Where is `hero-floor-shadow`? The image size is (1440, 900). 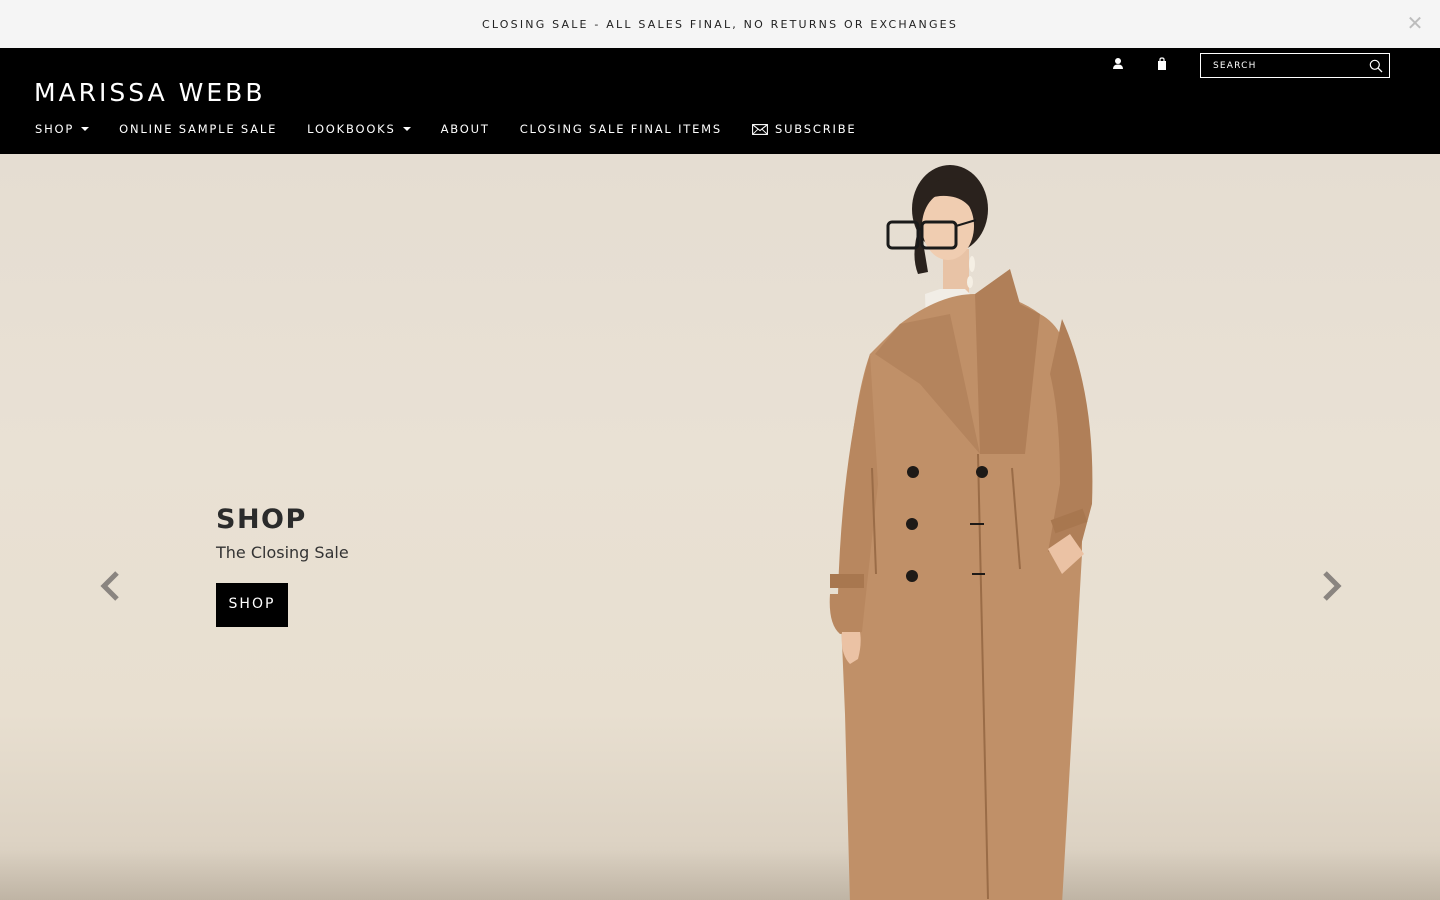
hero-floor-shadow is located at coordinates (720, 875).